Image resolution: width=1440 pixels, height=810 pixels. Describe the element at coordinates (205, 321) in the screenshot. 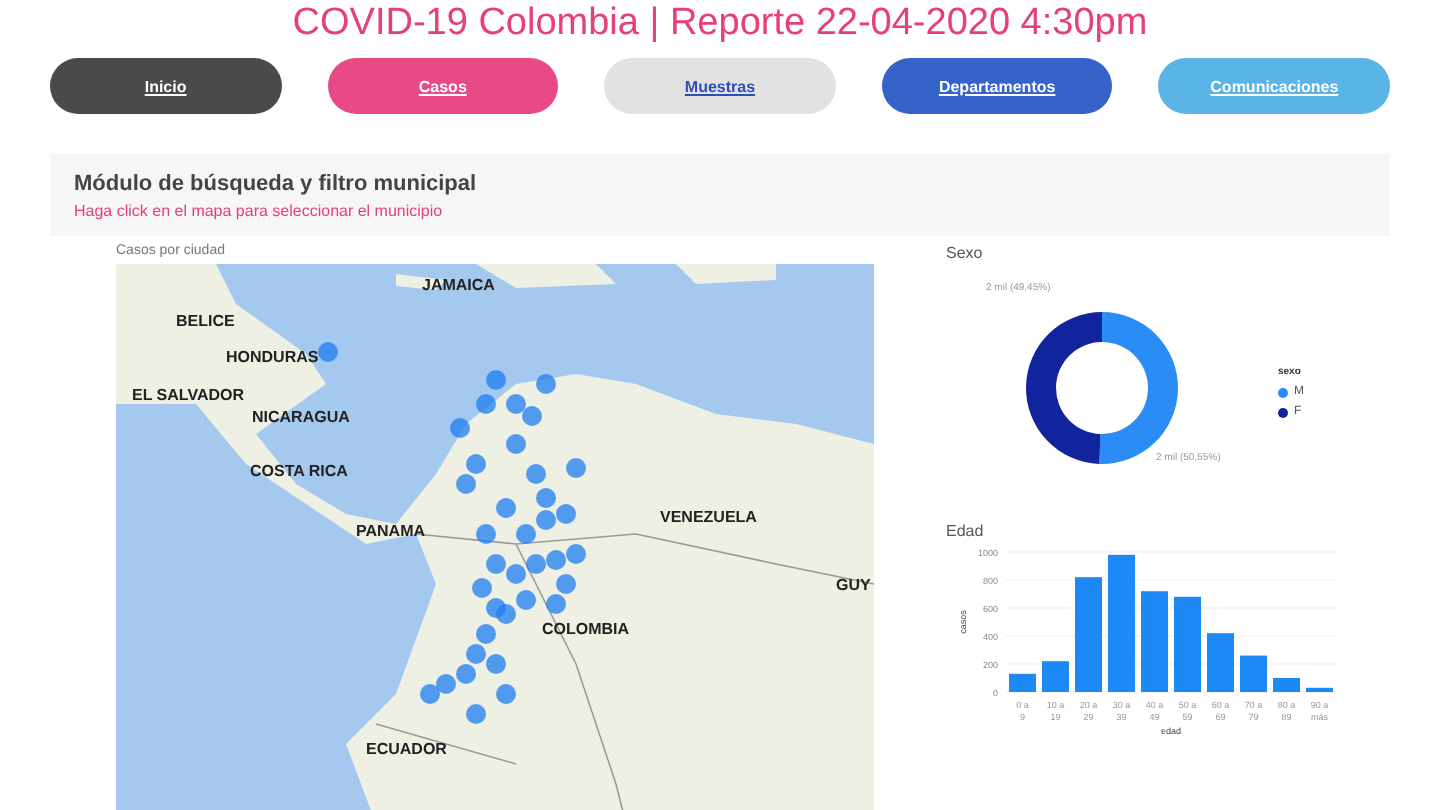

I see `map-label: BELICE` at that location.